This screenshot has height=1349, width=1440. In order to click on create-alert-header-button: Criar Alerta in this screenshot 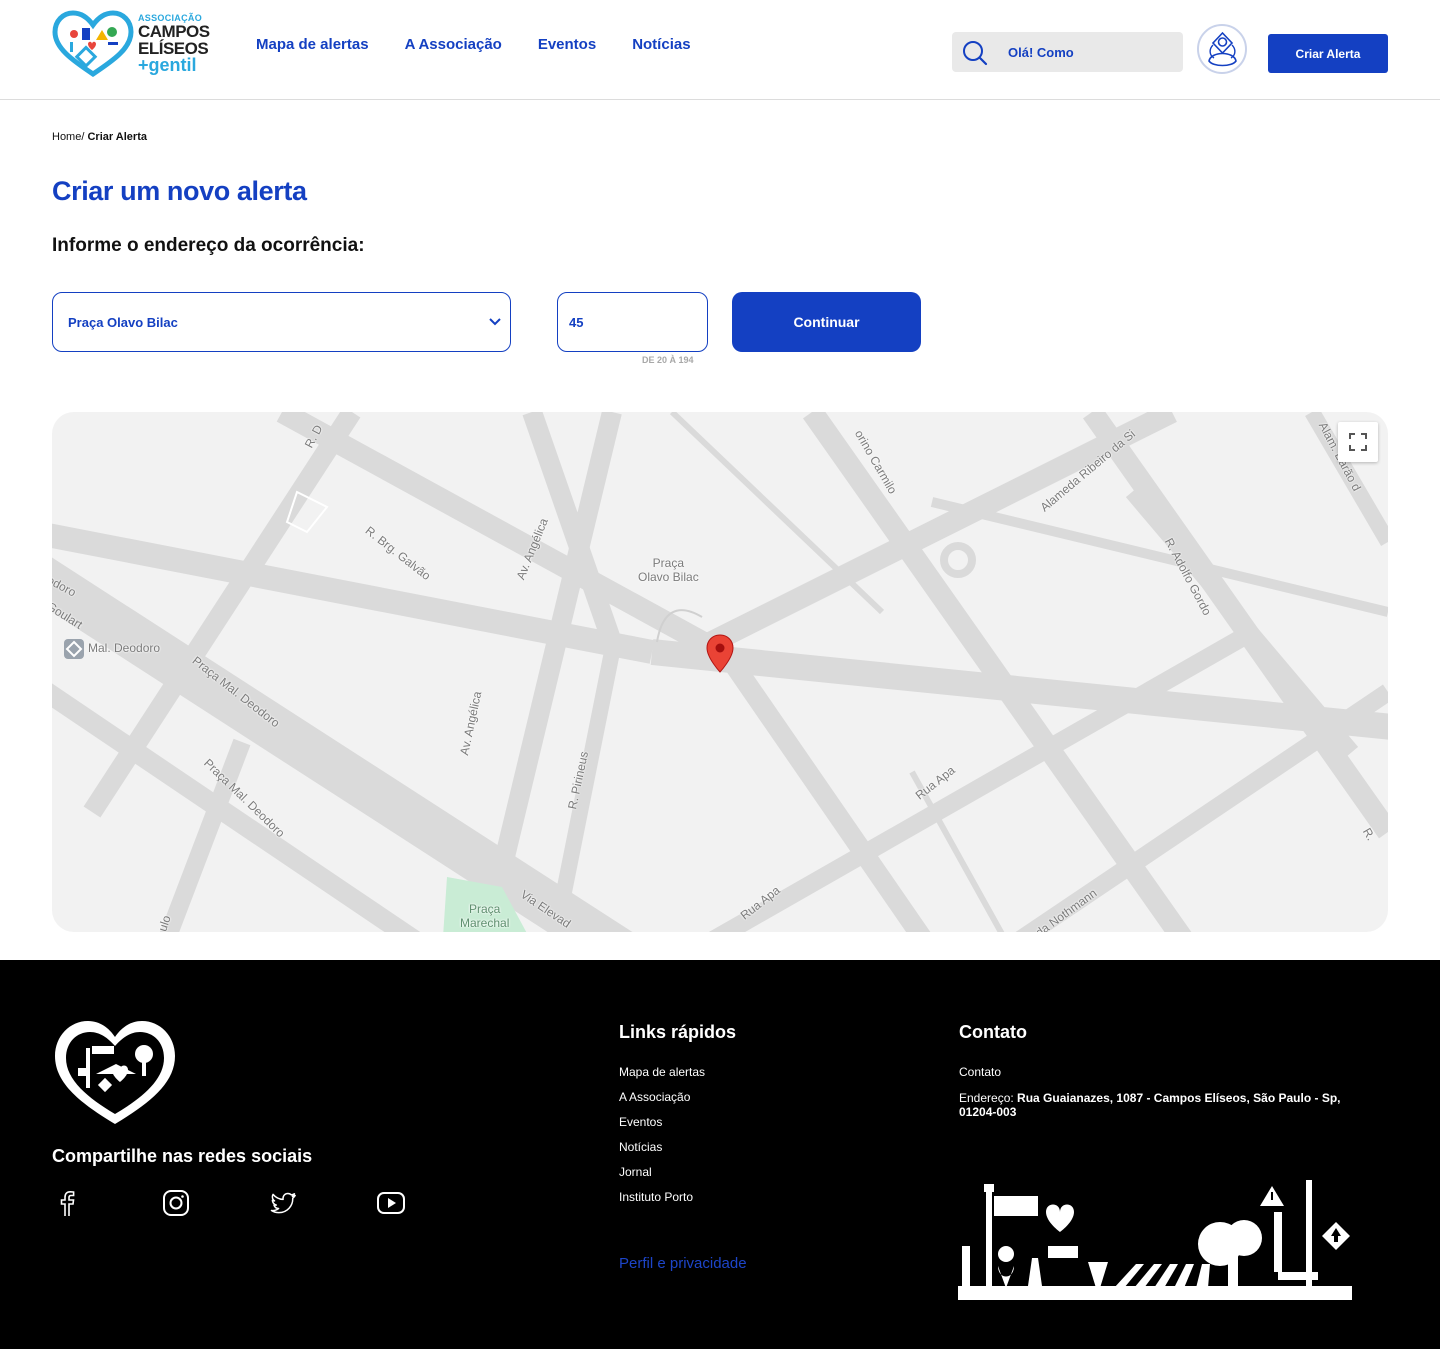, I will do `click(1328, 53)`.